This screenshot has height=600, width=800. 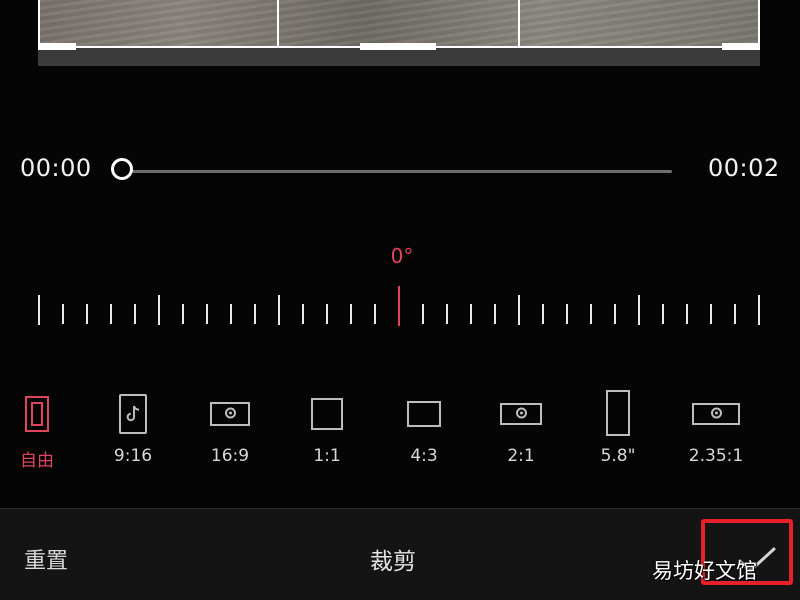 I want to click on tall-frame-icon, so click(x=618, y=413).